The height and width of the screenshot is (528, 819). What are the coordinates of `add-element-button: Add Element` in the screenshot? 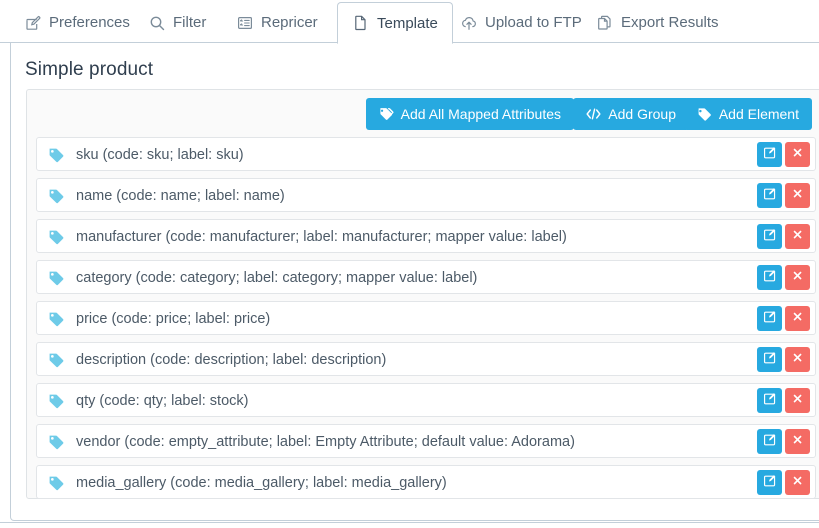 It's located at (747, 114).